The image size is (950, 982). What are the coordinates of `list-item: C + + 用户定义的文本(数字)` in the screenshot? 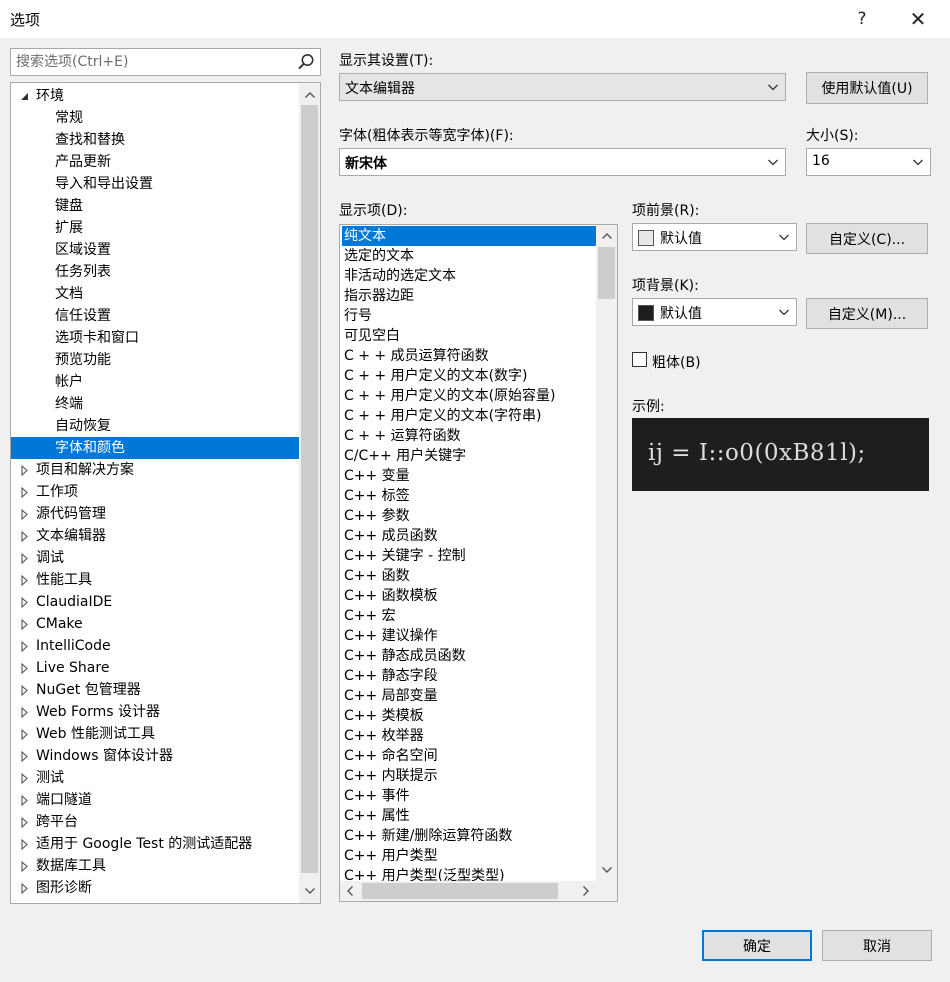 It's located at (469, 376).